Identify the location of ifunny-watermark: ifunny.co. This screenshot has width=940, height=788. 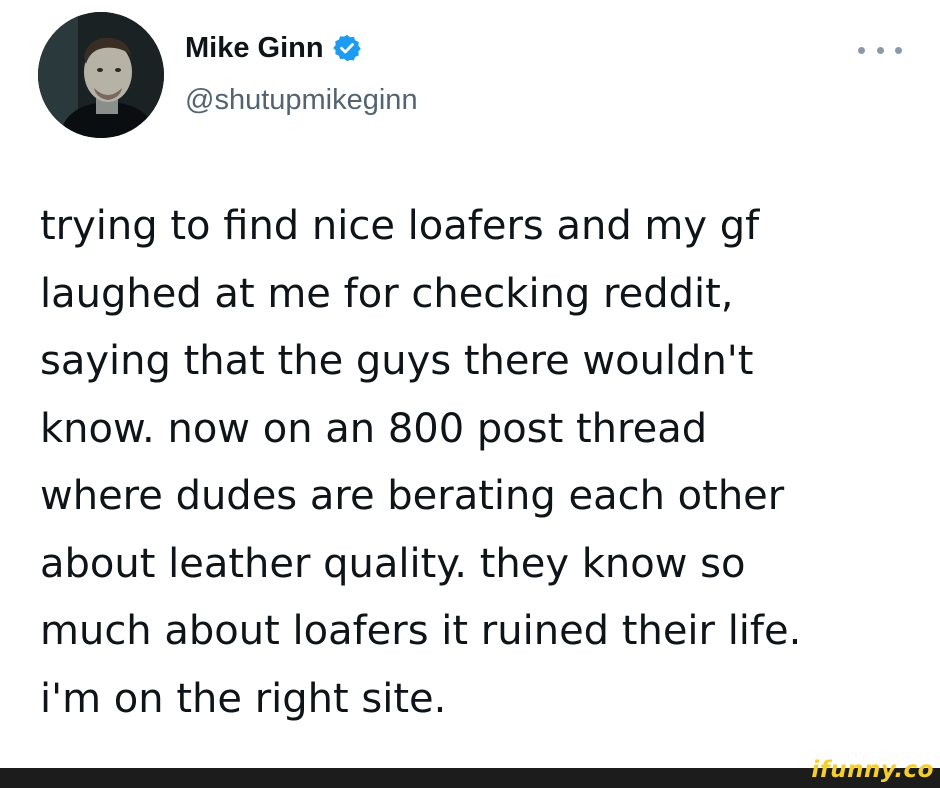
(872, 770).